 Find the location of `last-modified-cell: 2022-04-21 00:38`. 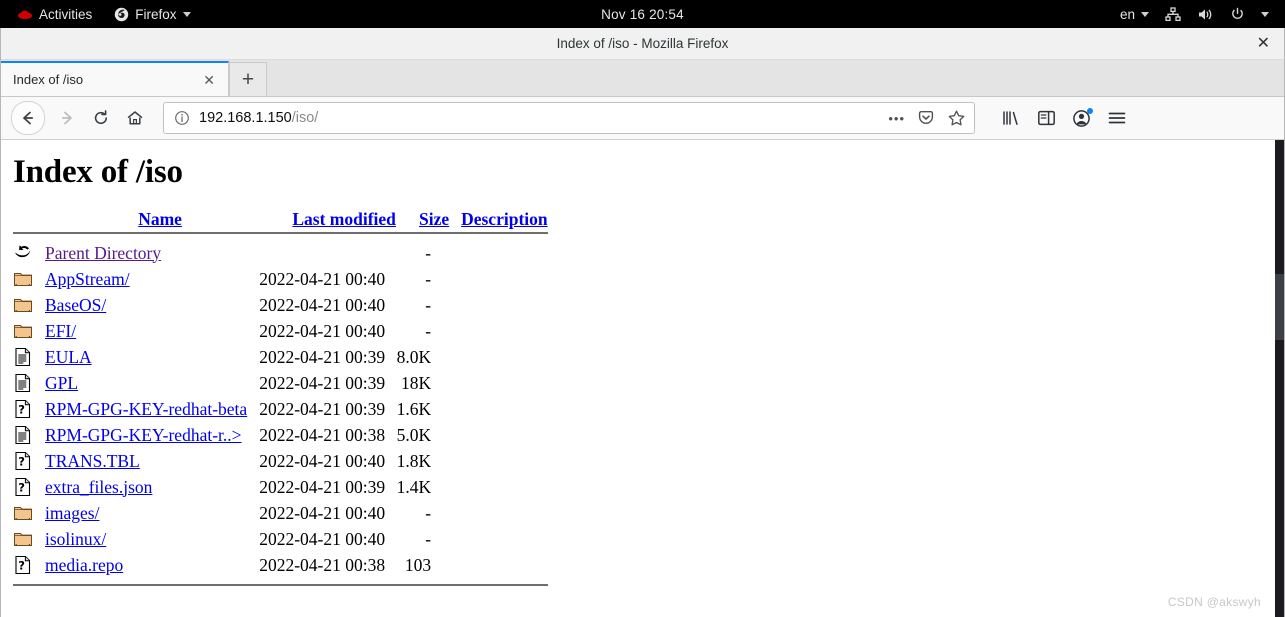

last-modified-cell: 2022-04-21 00:38 is located at coordinates (322, 564).